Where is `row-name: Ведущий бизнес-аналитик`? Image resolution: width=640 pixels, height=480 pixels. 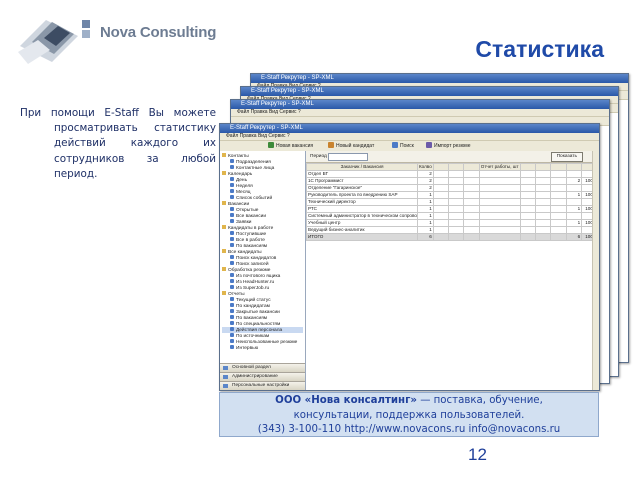
row-name: Ведущий бизнес-аналитик is located at coordinates (362, 230).